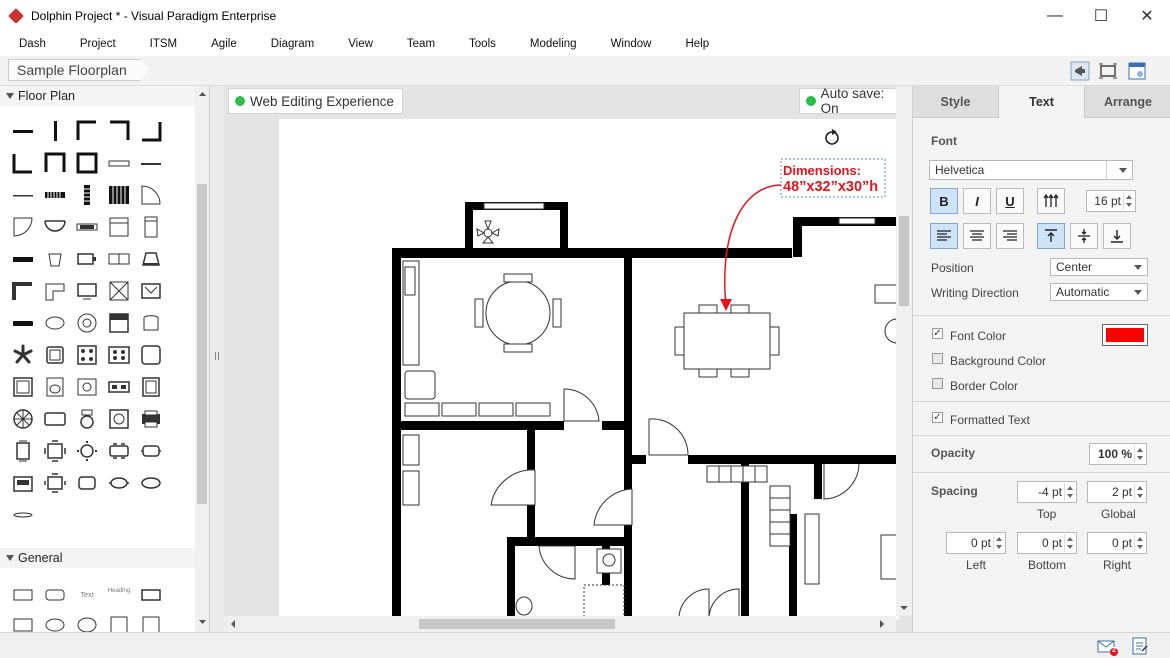 This screenshot has height=658, width=1170. Describe the element at coordinates (55, 419) in the screenshot. I see `bathtub-shape` at that location.